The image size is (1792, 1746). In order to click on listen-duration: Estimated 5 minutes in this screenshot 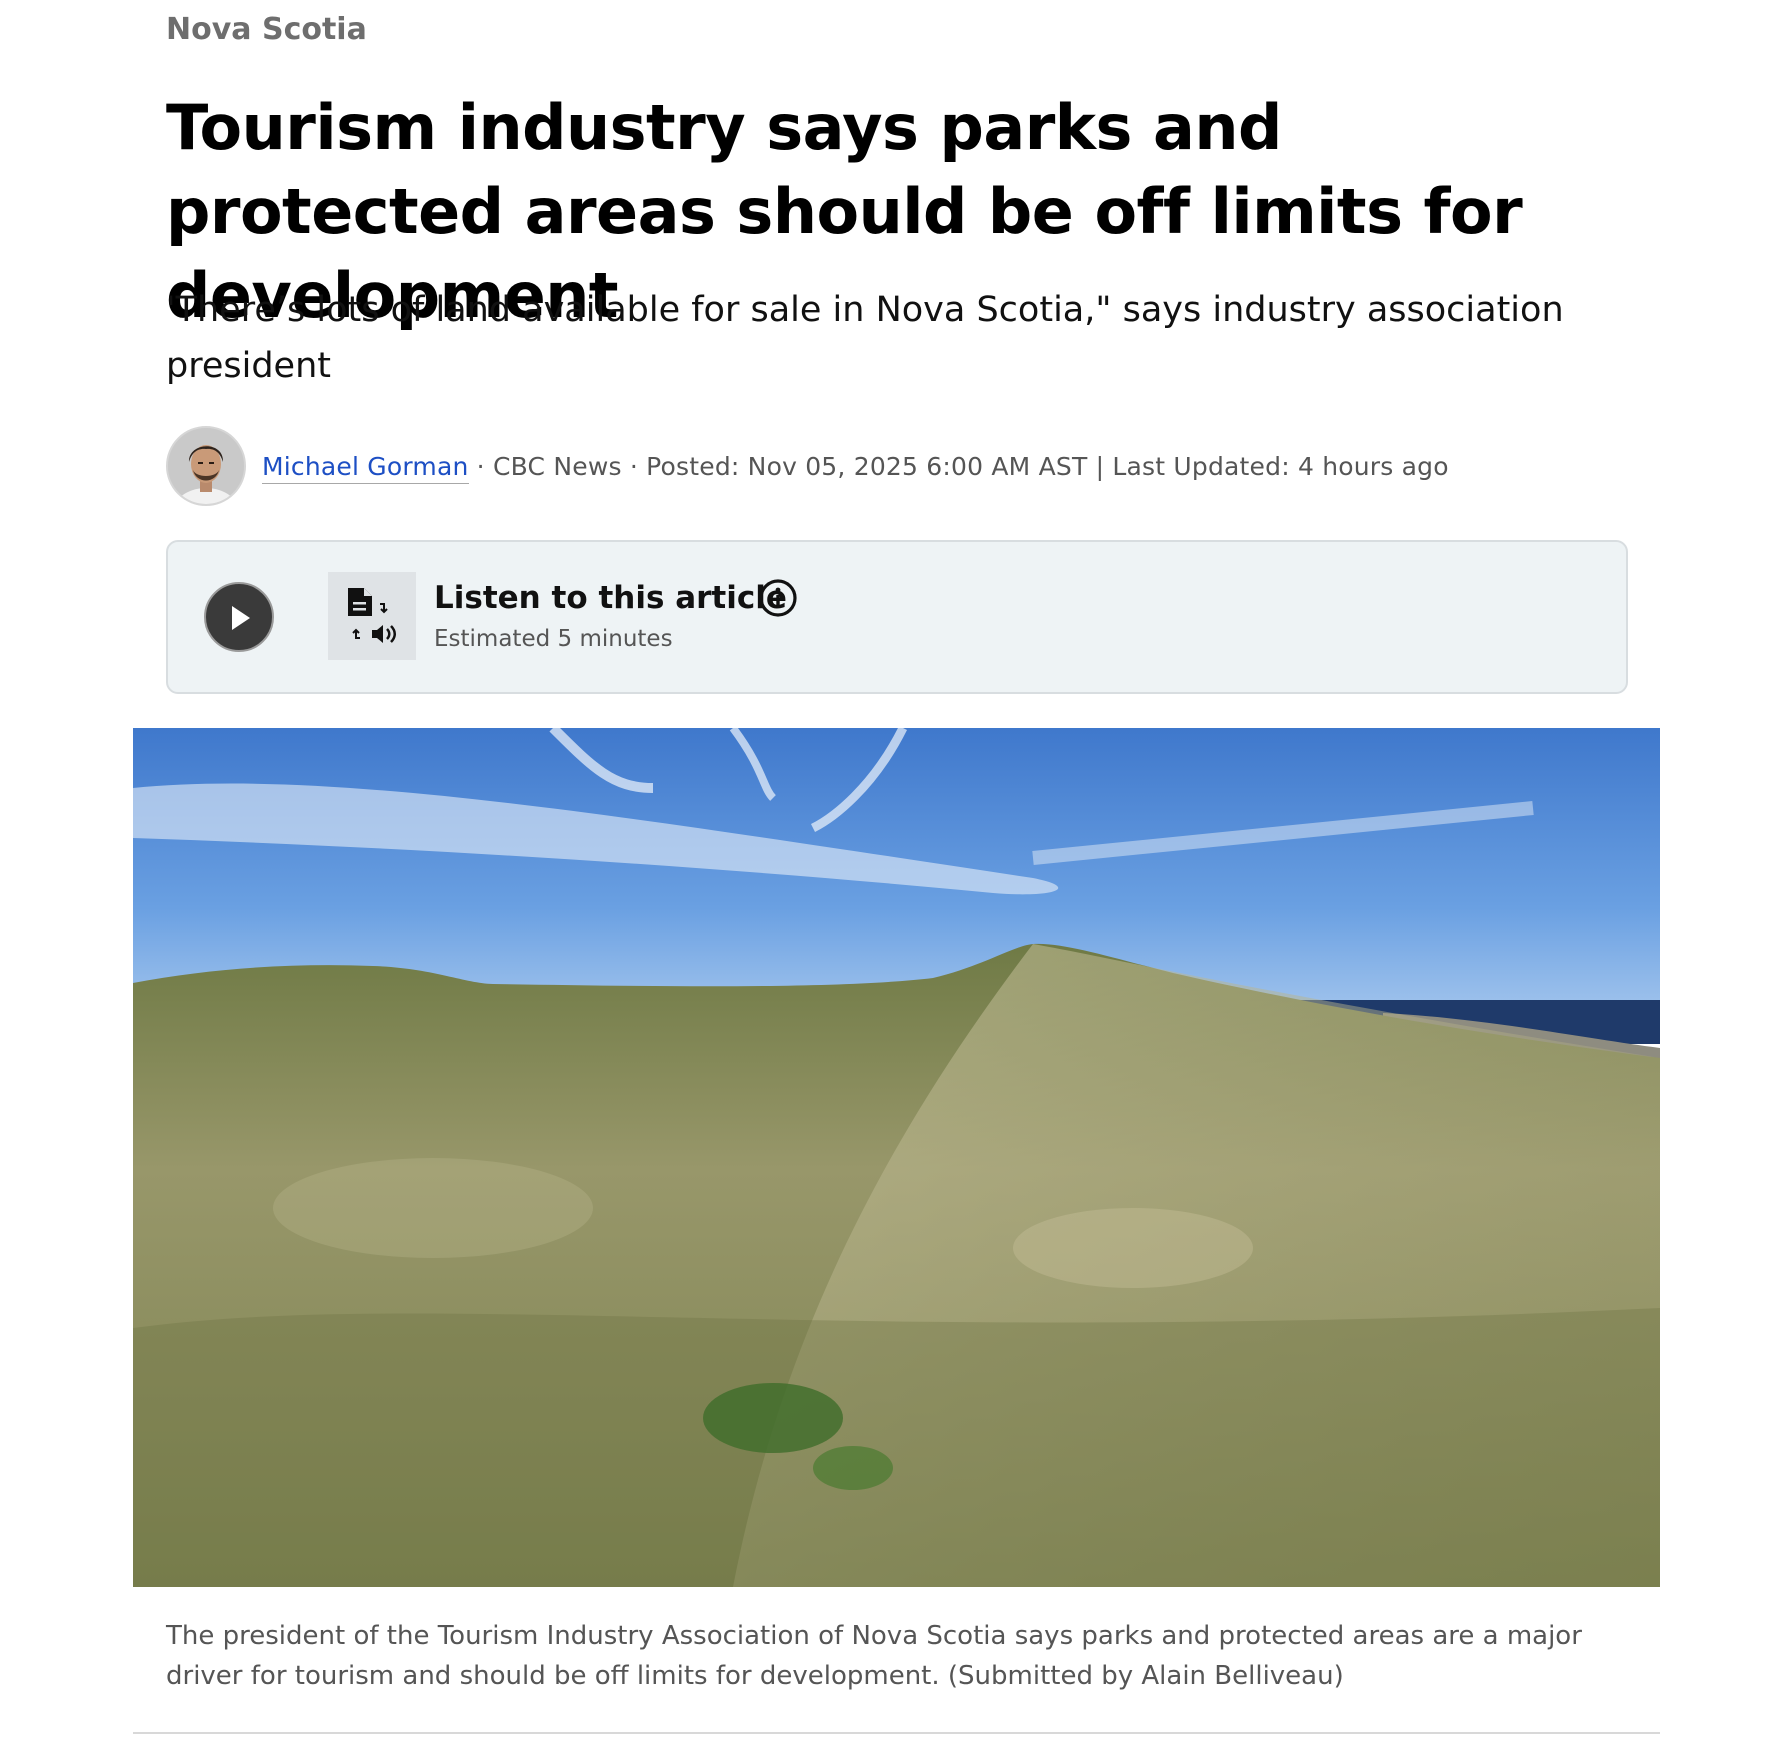, I will do `click(553, 639)`.